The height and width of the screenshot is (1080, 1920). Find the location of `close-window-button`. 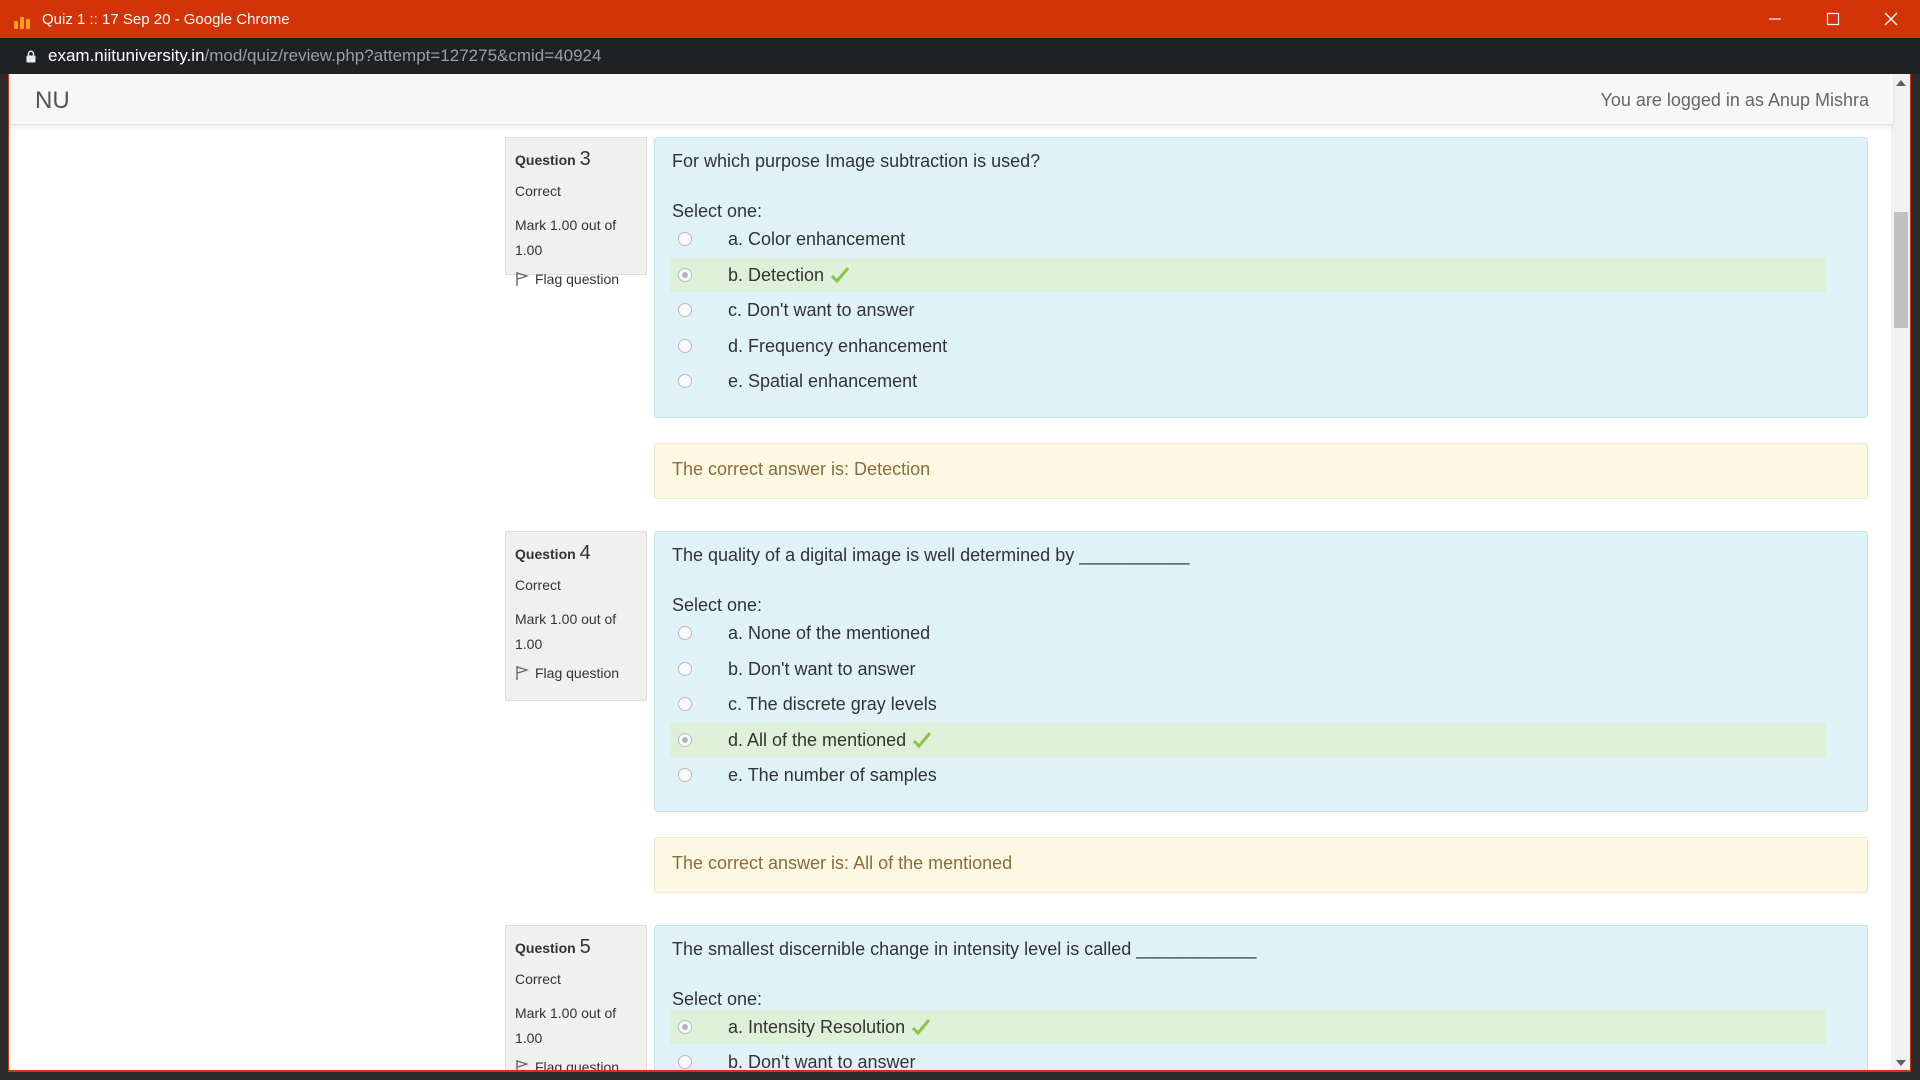

close-window-button is located at coordinates (1891, 19).